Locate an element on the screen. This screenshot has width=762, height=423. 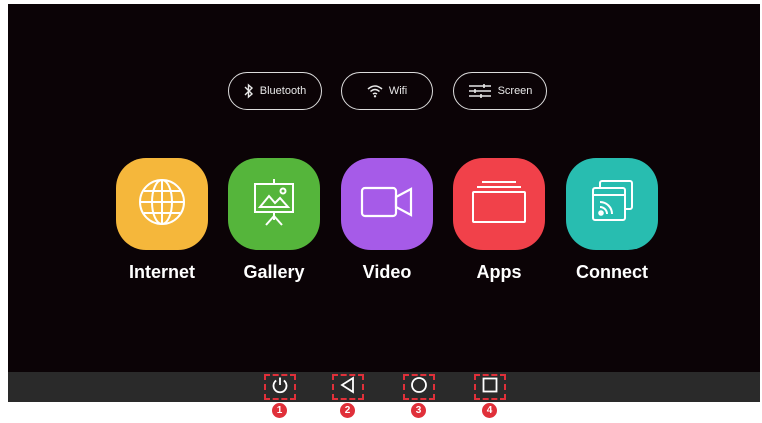
bluetooth-button: Bluetooth is located at coordinates (275, 91).